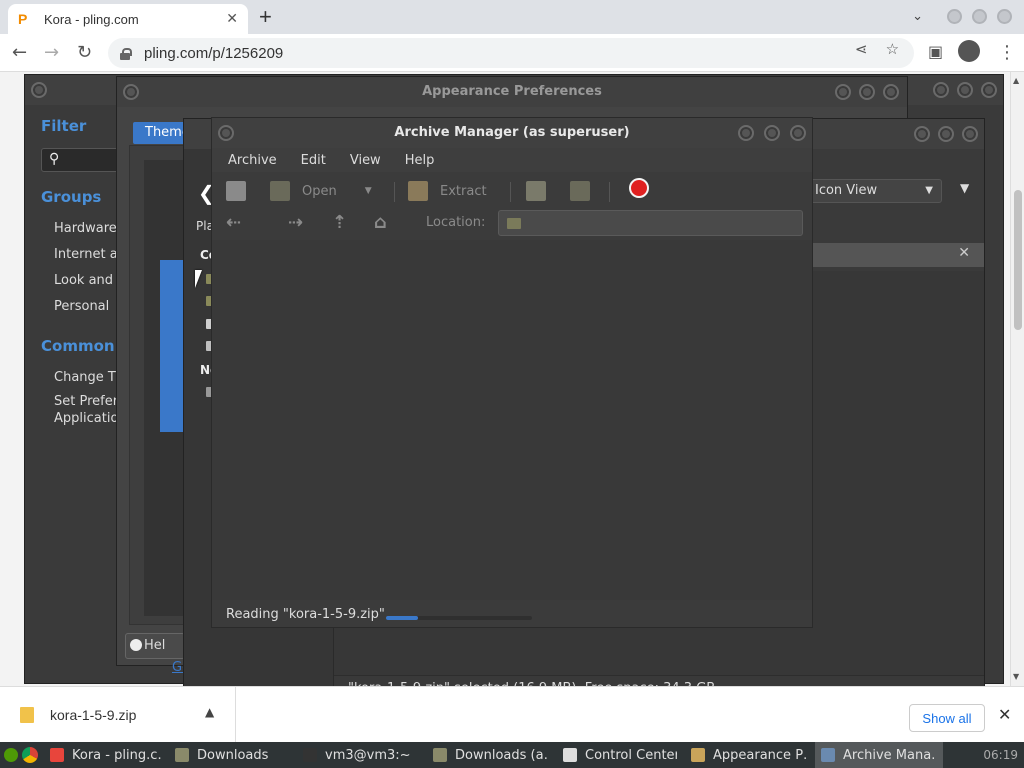  What do you see at coordinates (420, 160) in the screenshot?
I see `menu-help: Help` at bounding box center [420, 160].